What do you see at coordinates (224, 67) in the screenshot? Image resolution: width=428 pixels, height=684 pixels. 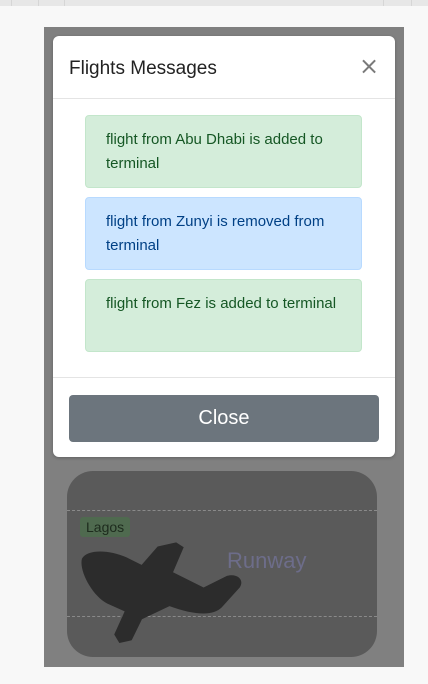 I see `modal-header: Flights Messages ×` at bounding box center [224, 67].